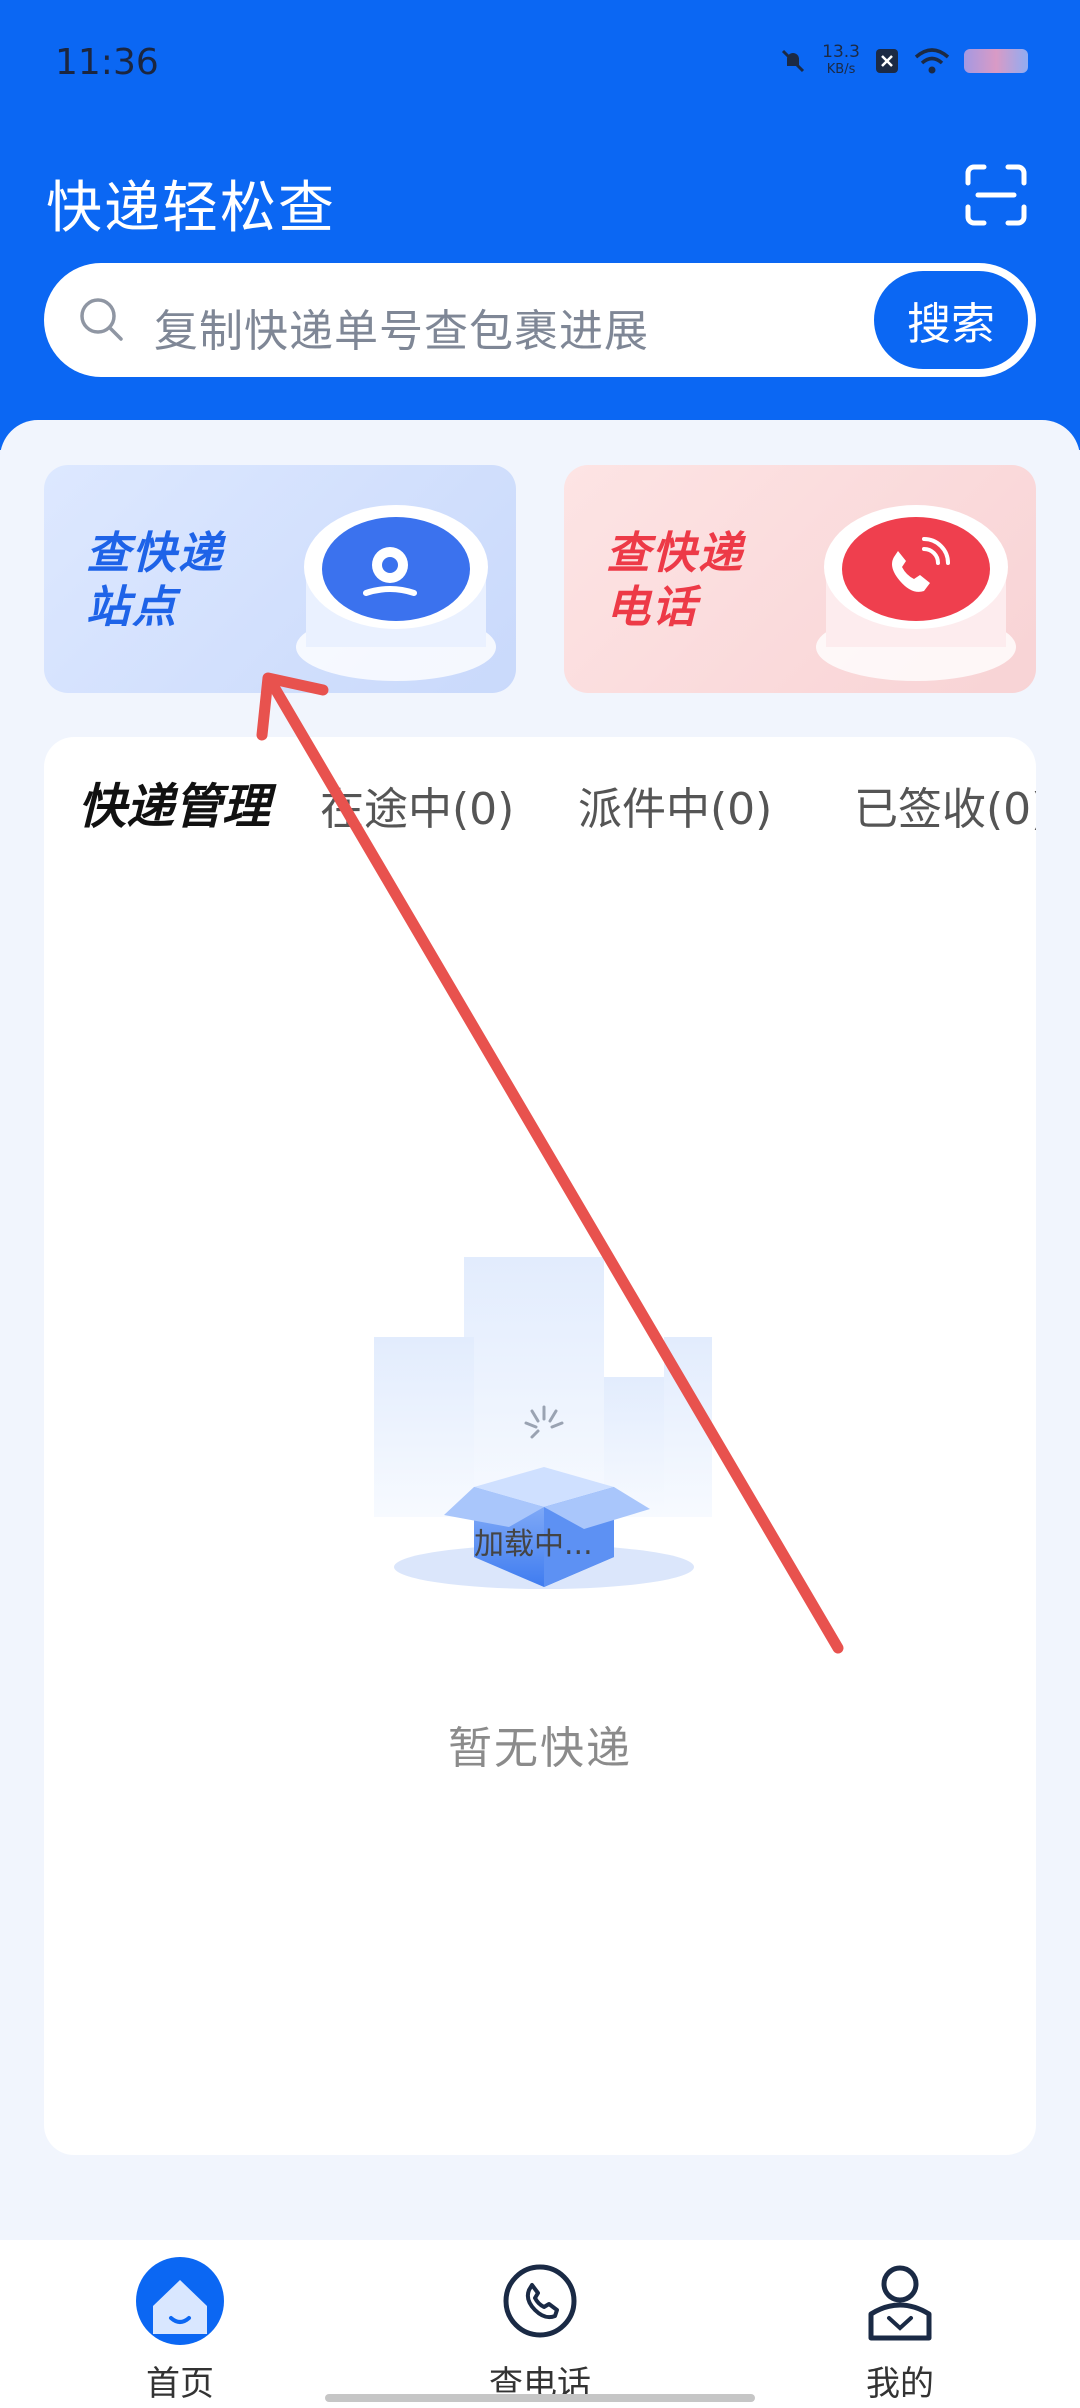  Describe the element at coordinates (800, 579) in the screenshot. I see `phone-lookup-card: 查快递 电话` at that location.